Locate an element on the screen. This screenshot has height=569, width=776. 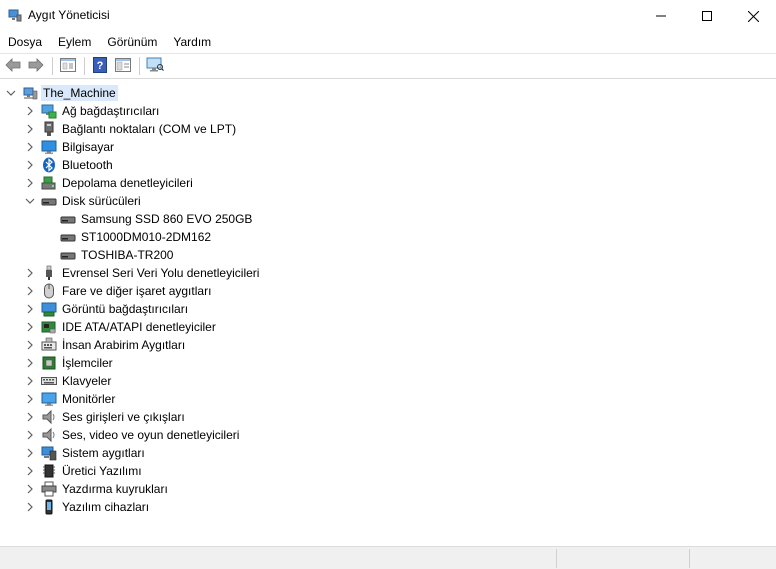
tree-item-label: Ses girişleri ve çıkışları is located at coordinates (123, 417).